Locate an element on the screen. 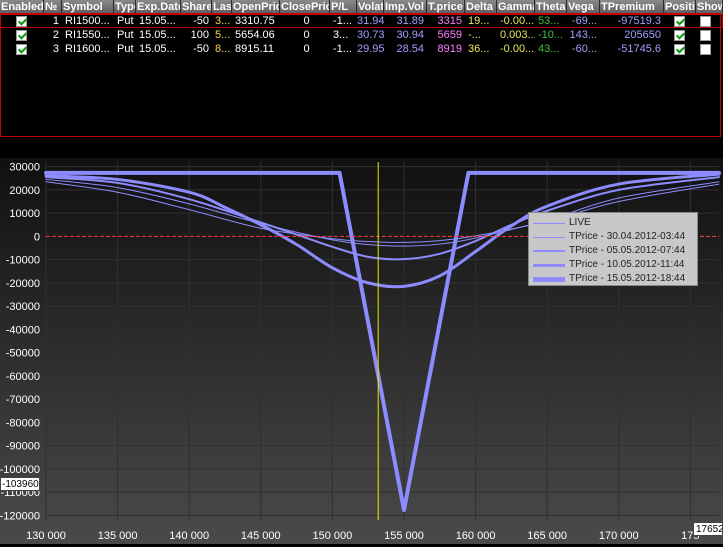 The height and width of the screenshot is (547, 723). col-header-enabled: Enabled is located at coordinates (22, 7).